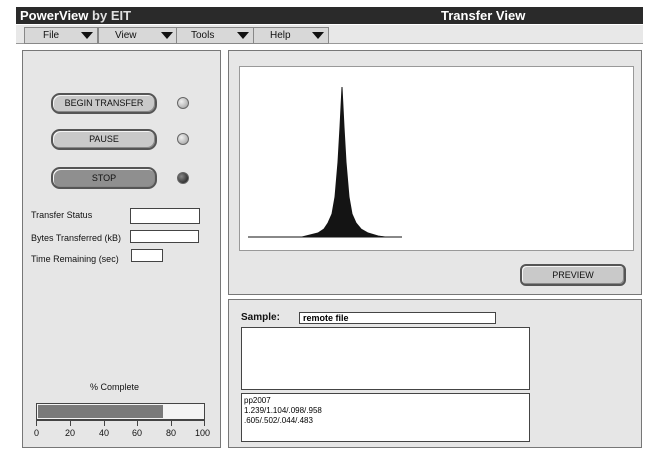  I want to click on sample-source-field: remote file, so click(397, 318).